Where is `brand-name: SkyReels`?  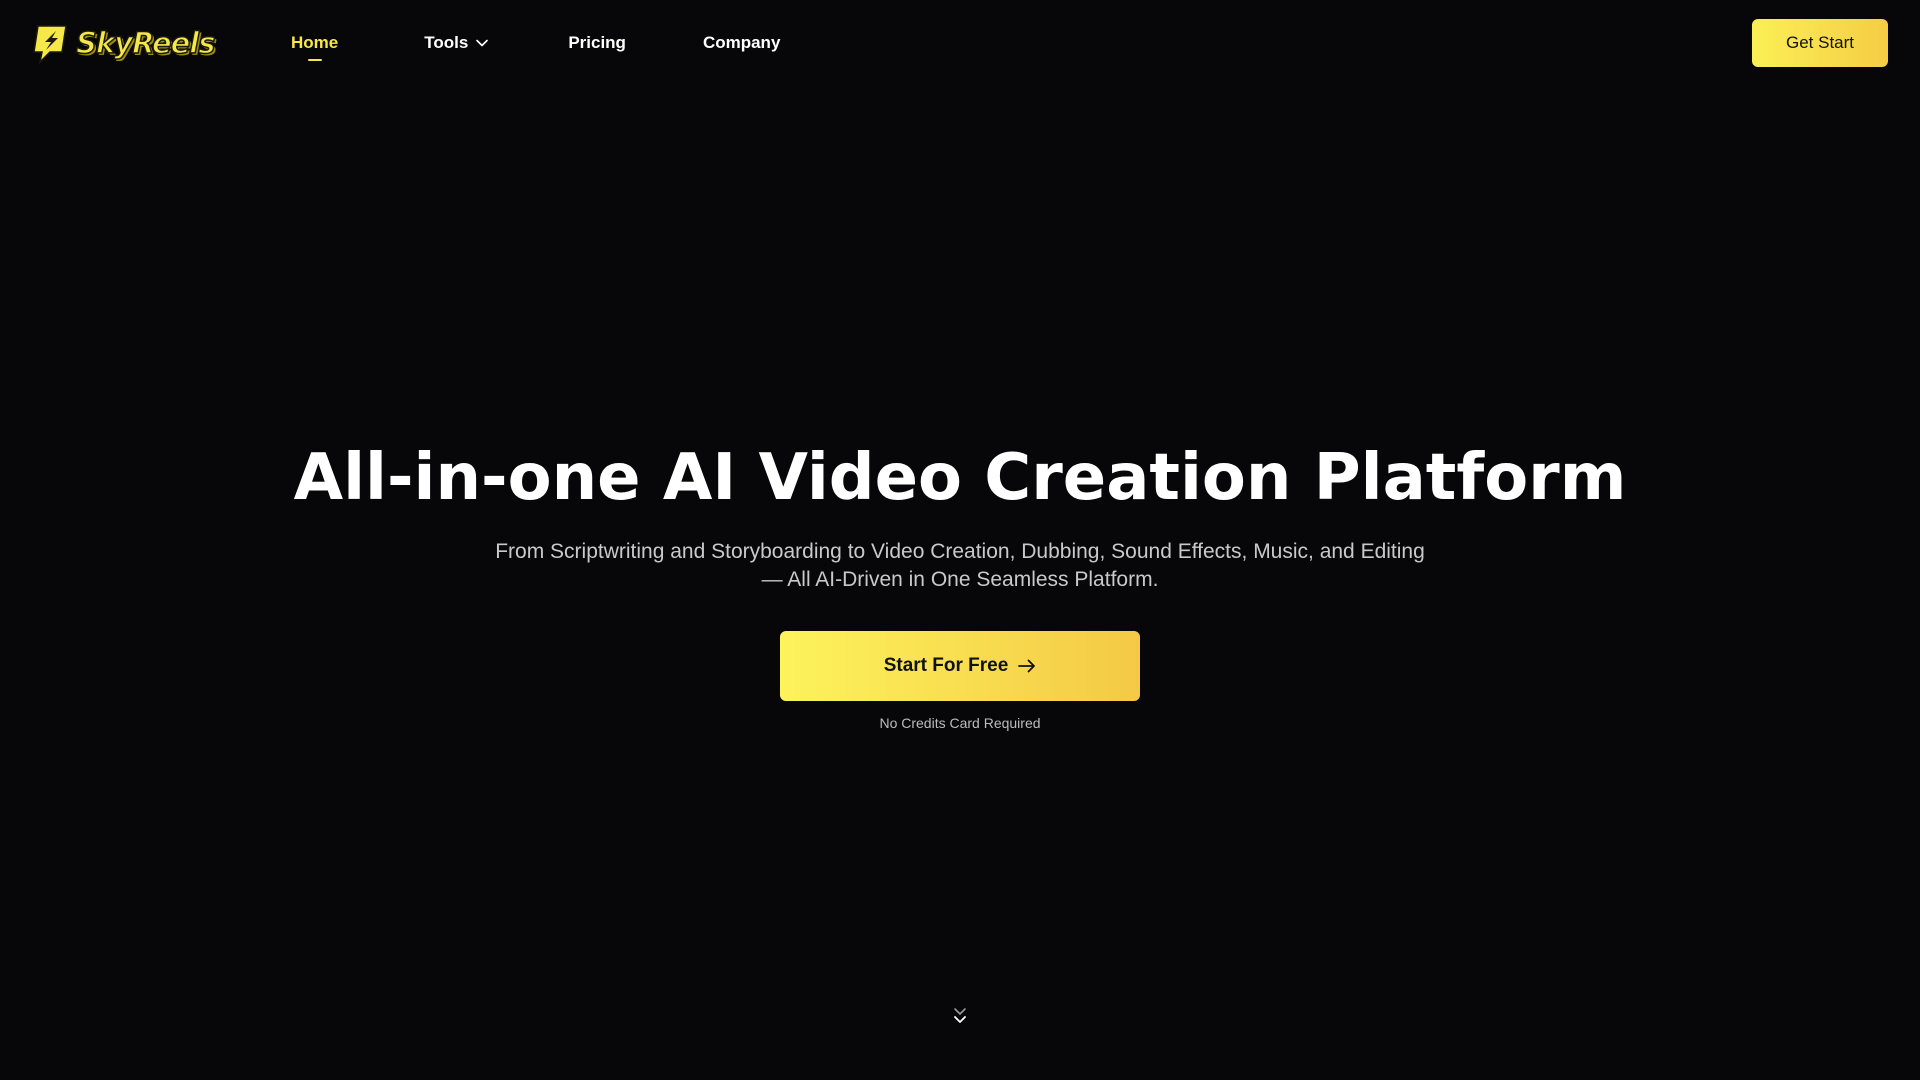
brand-name: SkyReels is located at coordinates (145, 43).